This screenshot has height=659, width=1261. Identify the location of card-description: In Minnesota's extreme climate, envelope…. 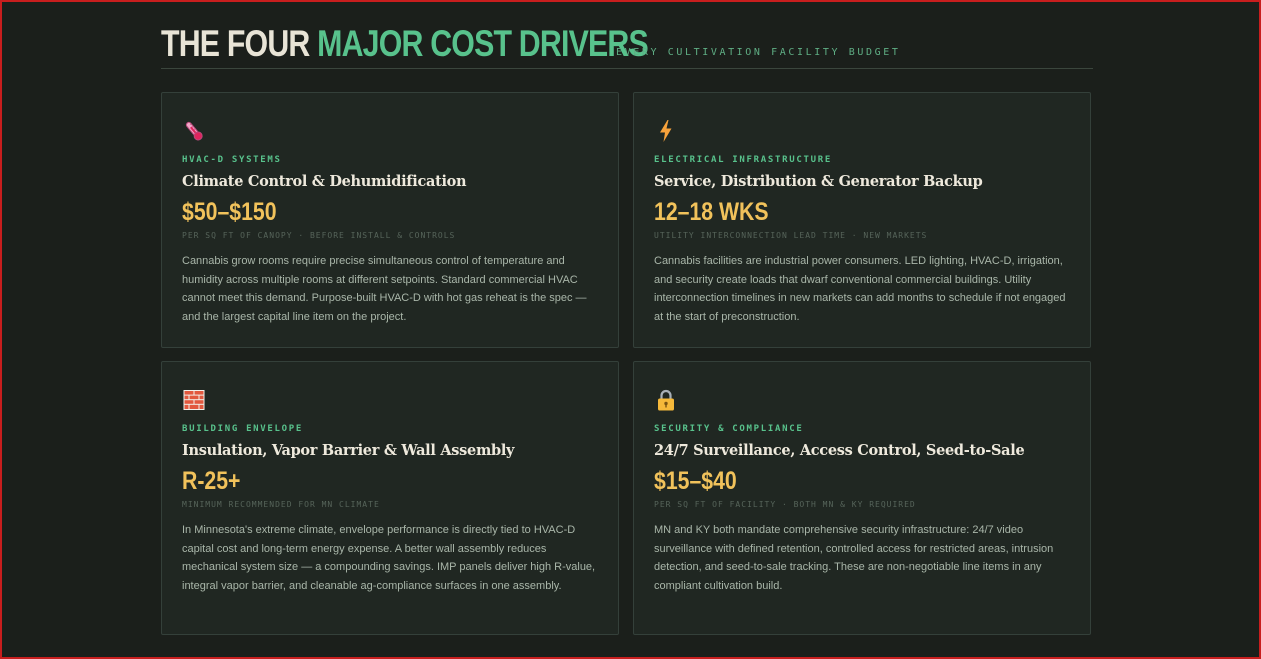
(389, 558).